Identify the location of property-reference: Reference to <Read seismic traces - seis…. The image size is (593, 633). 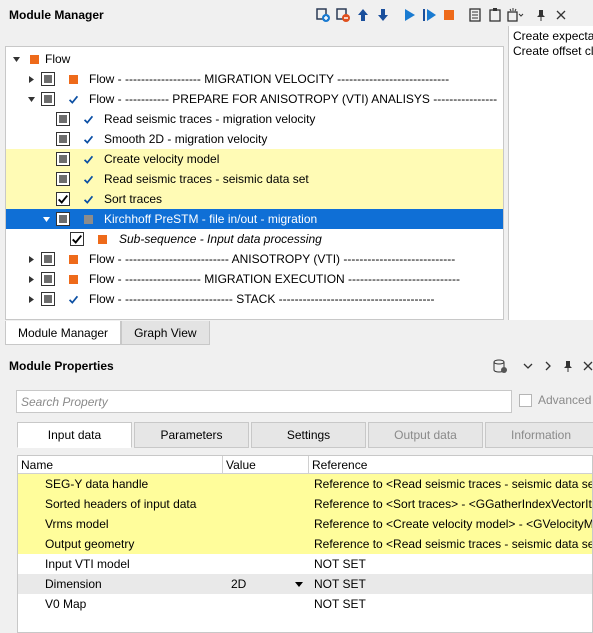
(453, 544).